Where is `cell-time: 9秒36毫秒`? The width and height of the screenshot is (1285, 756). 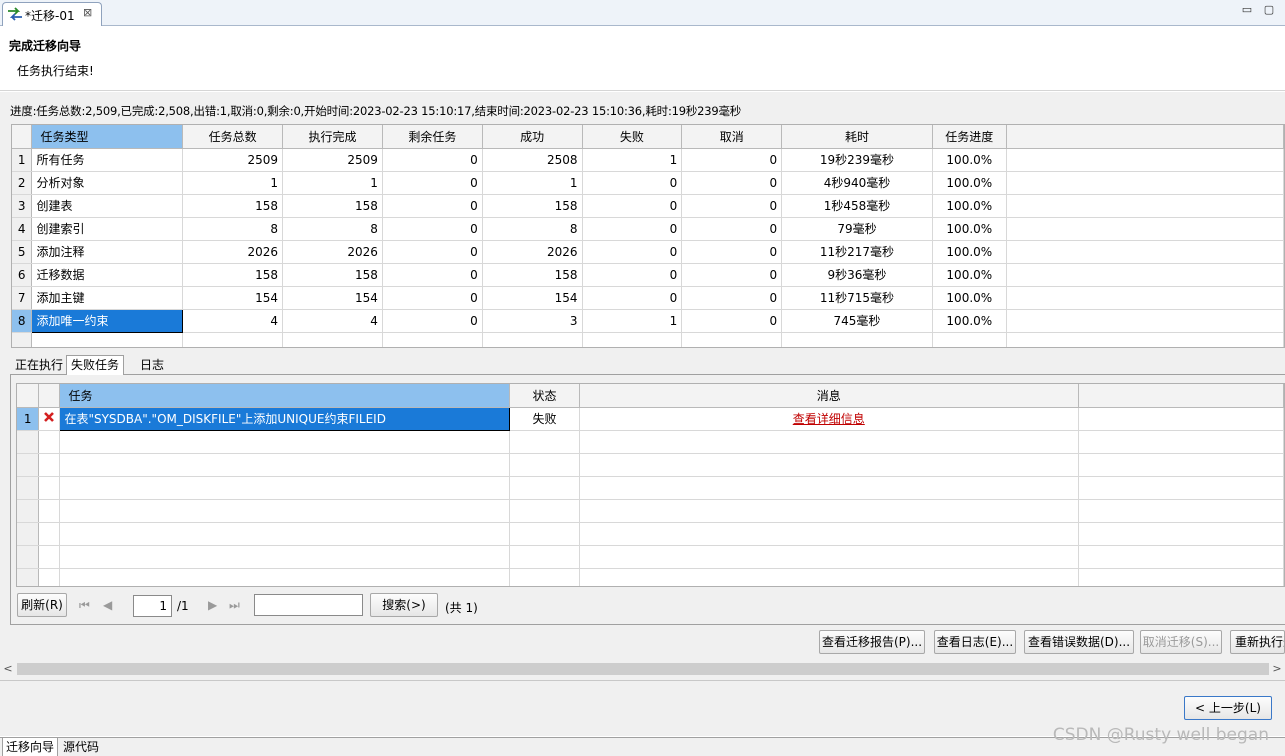 cell-time: 9秒36毫秒 is located at coordinates (857, 275).